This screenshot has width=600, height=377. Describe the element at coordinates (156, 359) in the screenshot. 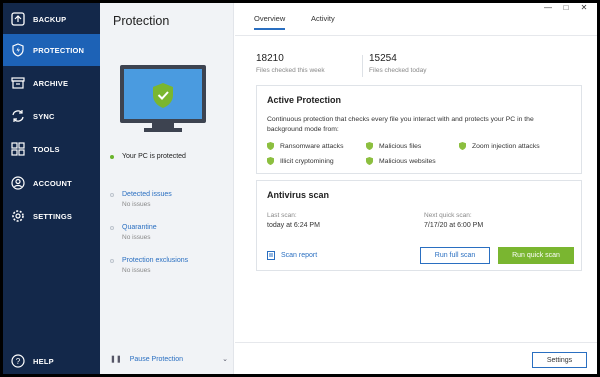

I see `pause-label: Pause Protection` at that location.